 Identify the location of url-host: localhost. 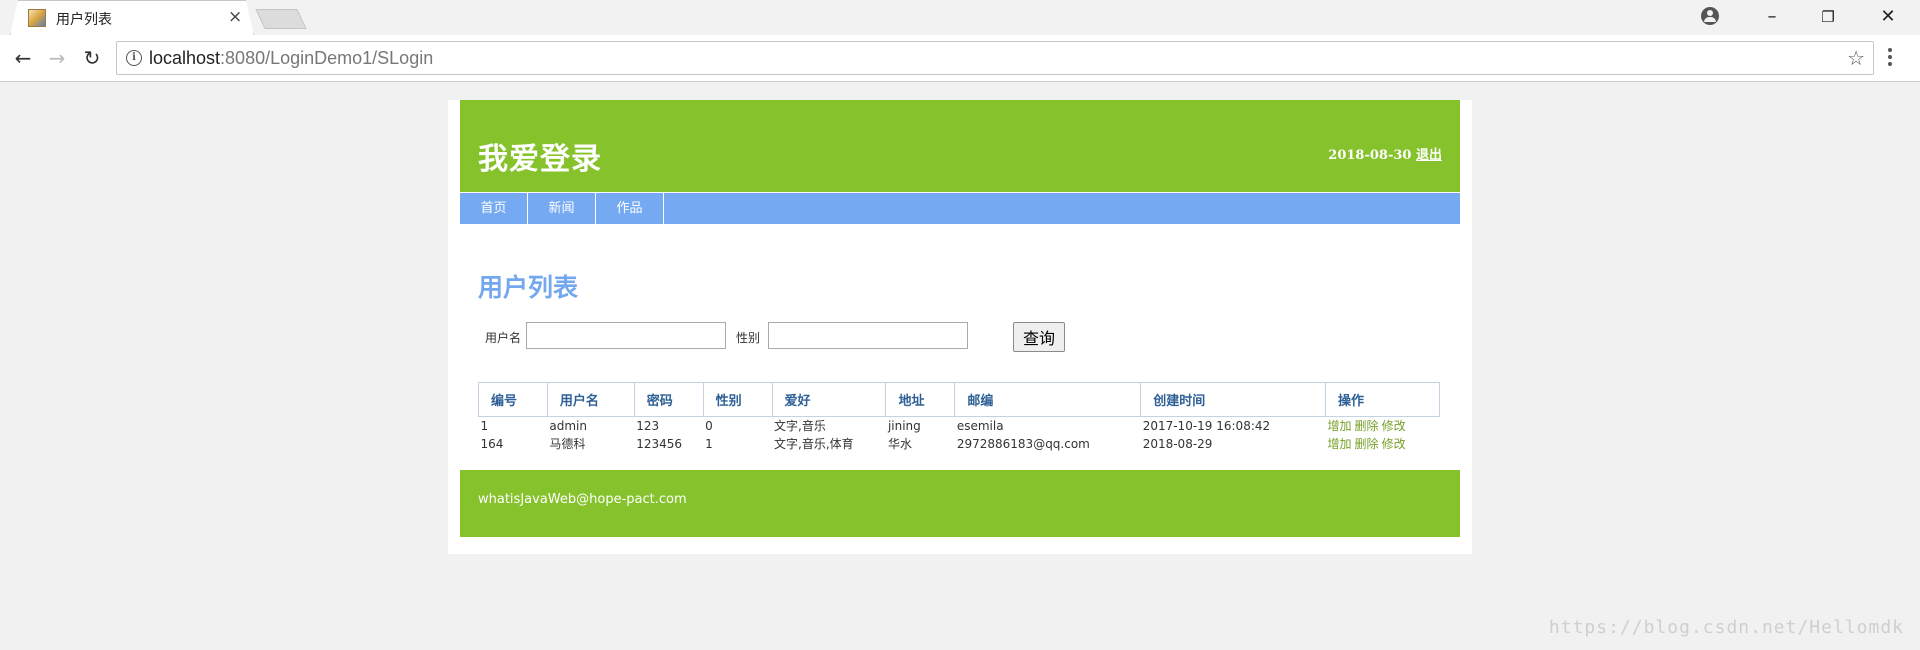
(185, 58).